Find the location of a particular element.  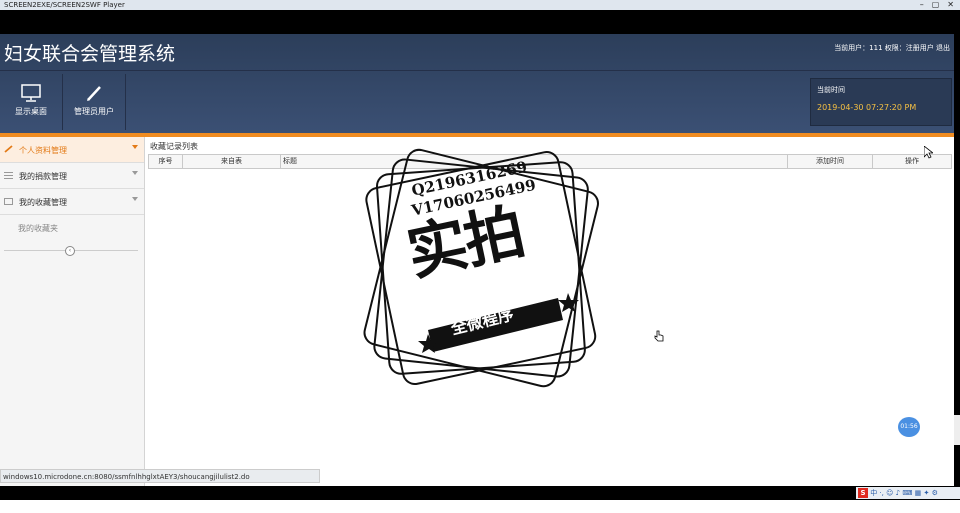

current-time-box: 当前时间 2019-04-30 07:27:20 PM is located at coordinates (881, 102).